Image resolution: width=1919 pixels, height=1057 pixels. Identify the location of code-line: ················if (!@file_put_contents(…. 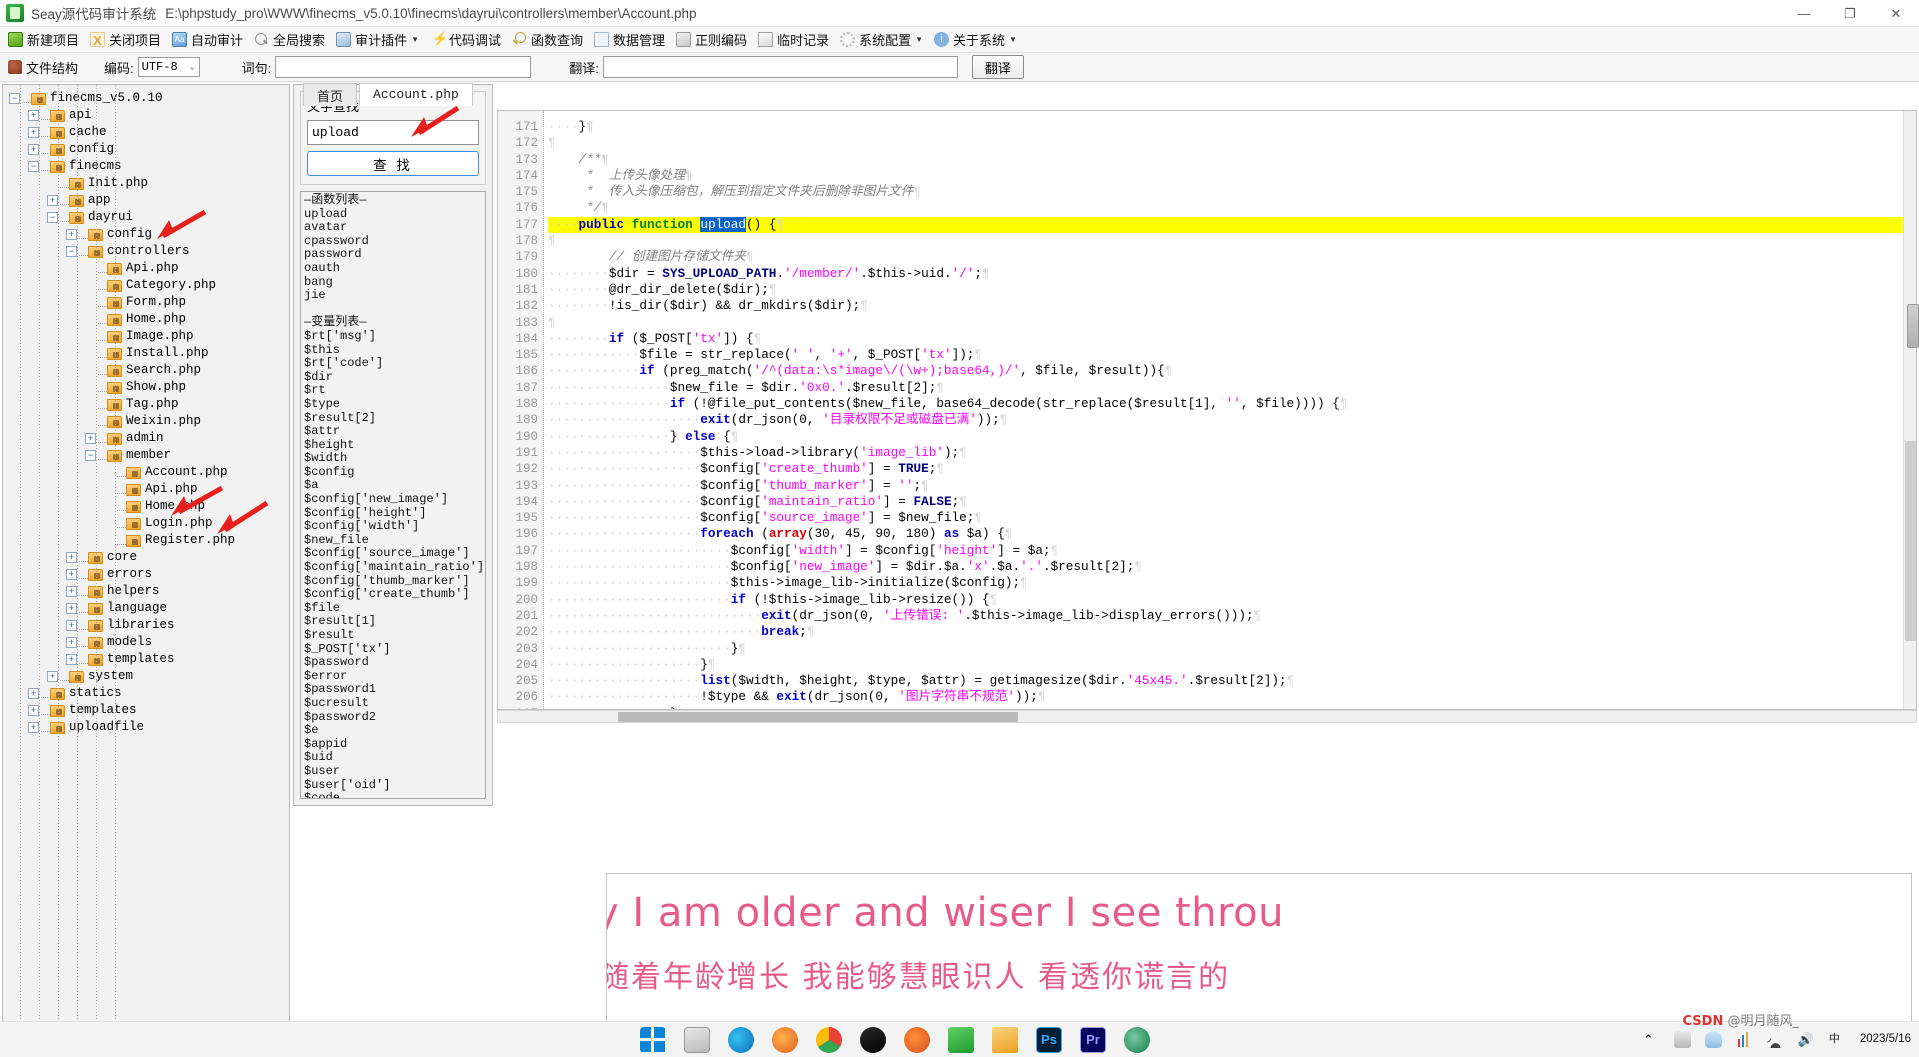
(1232, 404).